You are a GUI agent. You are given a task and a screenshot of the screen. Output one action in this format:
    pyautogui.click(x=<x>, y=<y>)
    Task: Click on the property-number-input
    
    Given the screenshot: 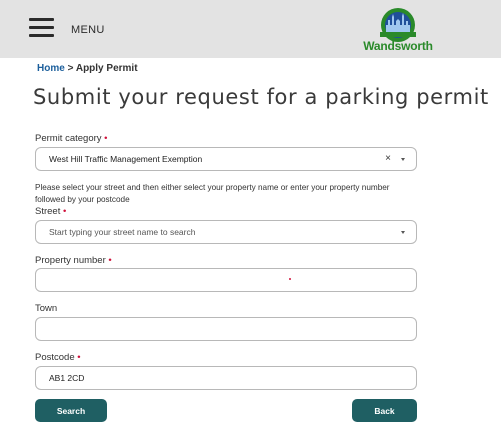 What is the action you would take?
    pyautogui.click(x=226, y=280)
    